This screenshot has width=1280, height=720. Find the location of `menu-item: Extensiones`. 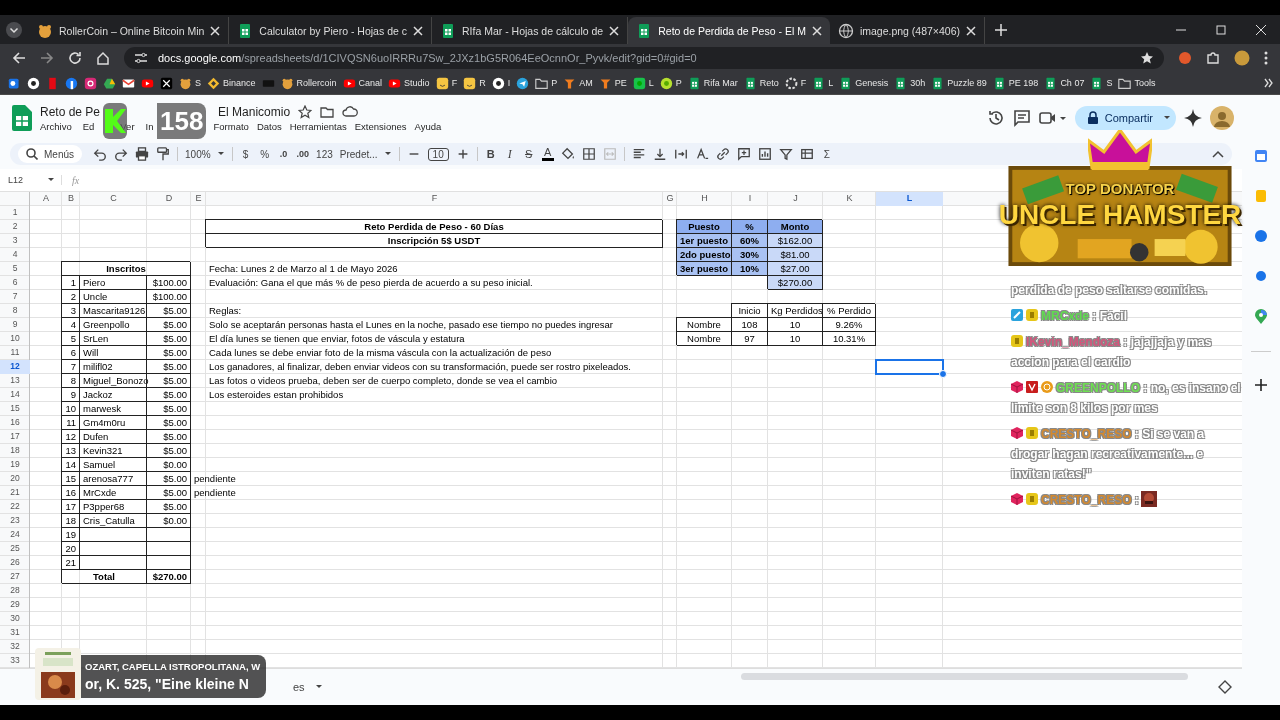

menu-item: Extensiones is located at coordinates (380, 126).